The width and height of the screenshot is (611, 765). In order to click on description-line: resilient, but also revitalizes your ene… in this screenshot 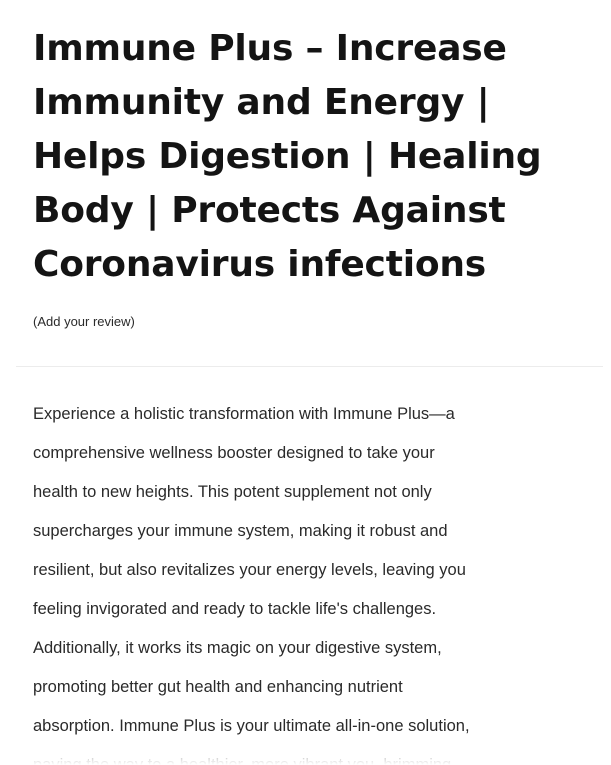, I will do `click(249, 570)`.